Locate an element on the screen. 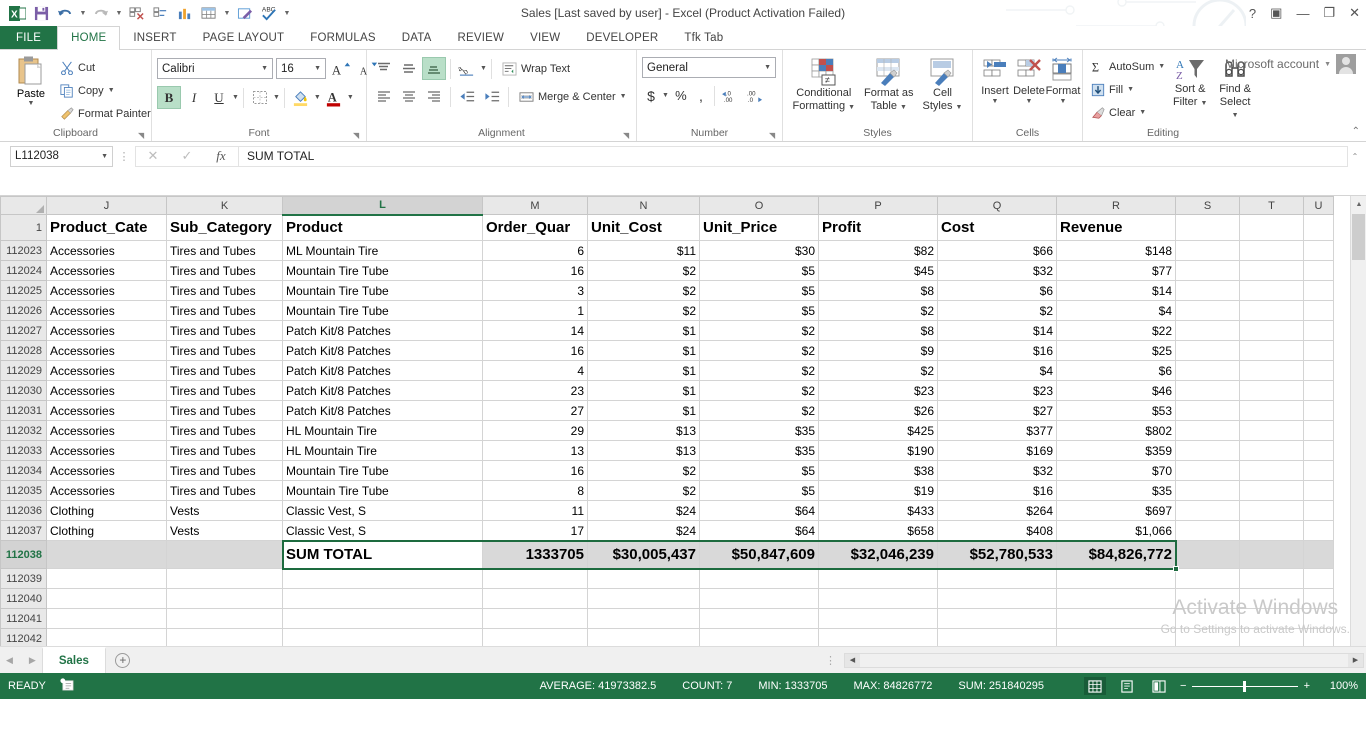 The height and width of the screenshot is (731, 1366). tab-data: DATA is located at coordinates (417, 37).